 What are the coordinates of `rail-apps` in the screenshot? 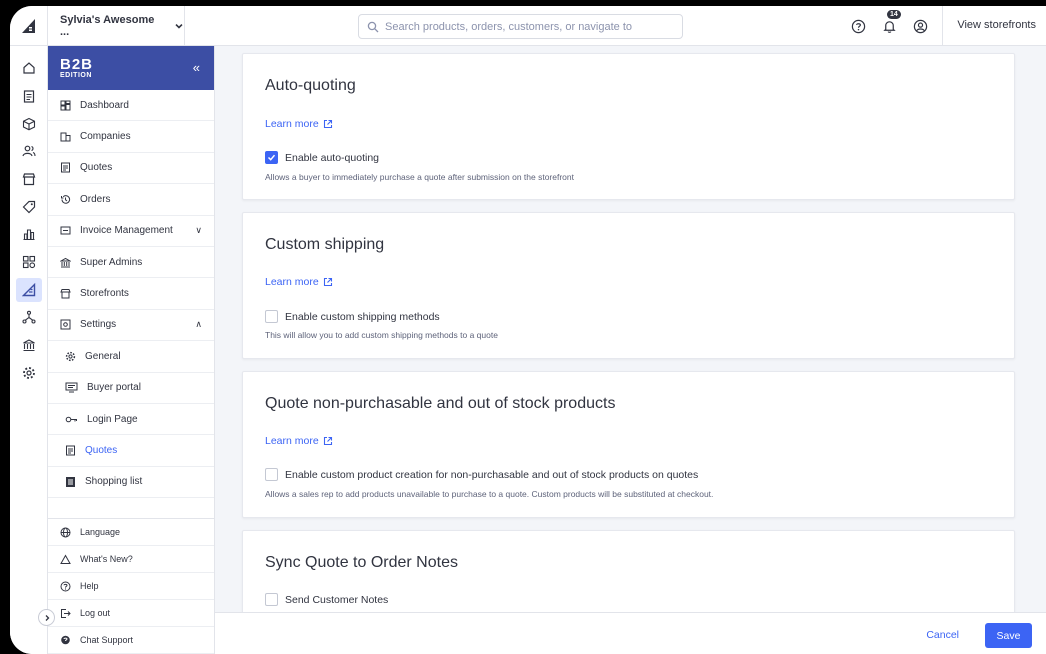 It's located at (29, 262).